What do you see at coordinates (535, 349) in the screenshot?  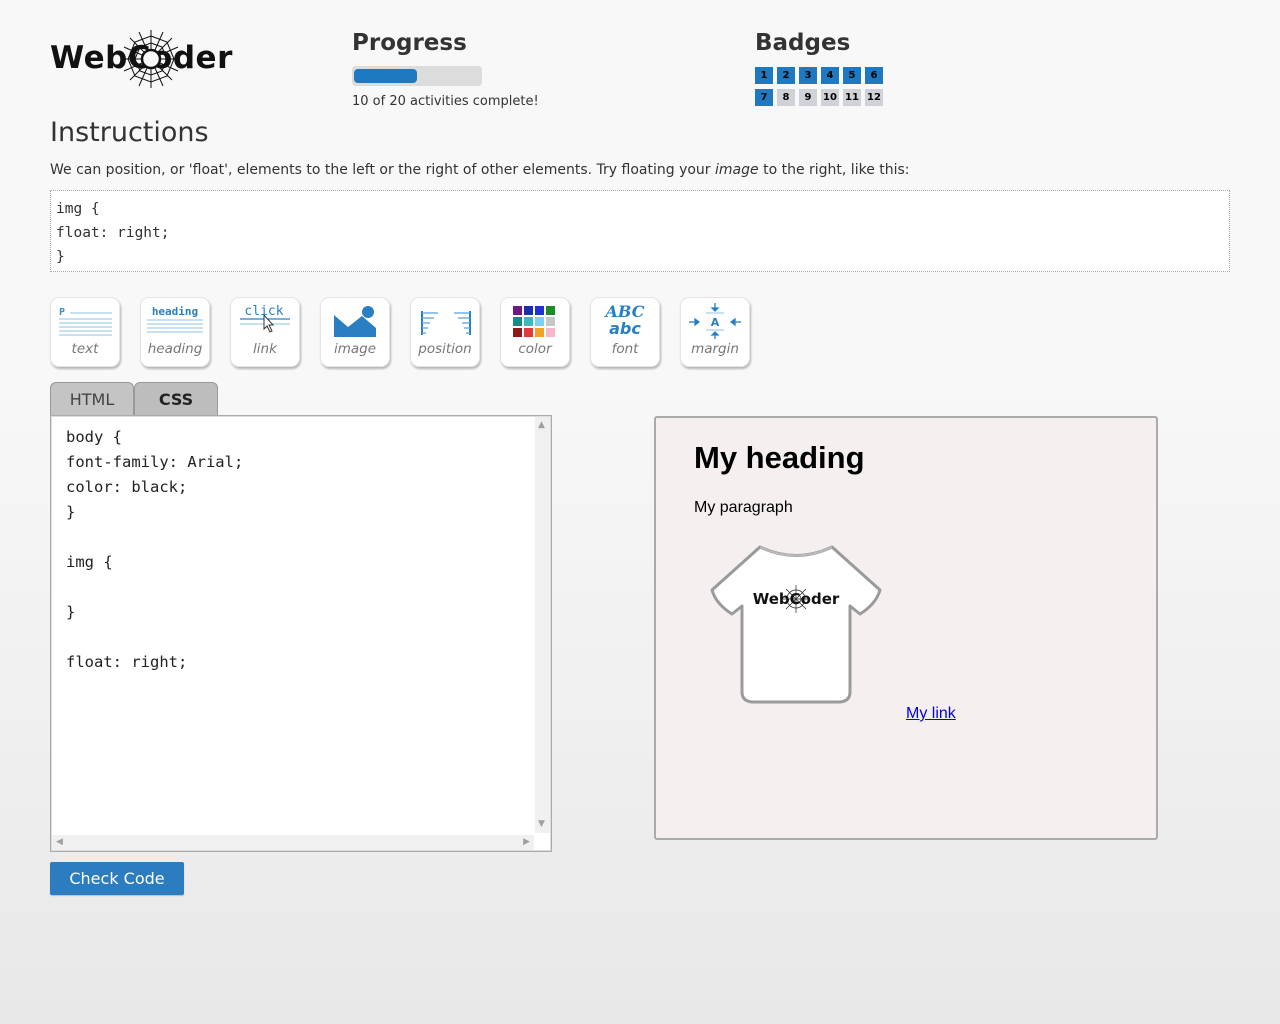 I see `tool-label: color` at bounding box center [535, 349].